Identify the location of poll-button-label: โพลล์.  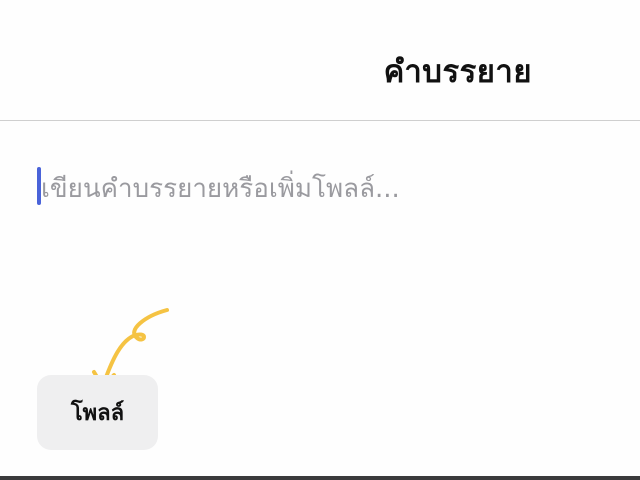
(97, 413).